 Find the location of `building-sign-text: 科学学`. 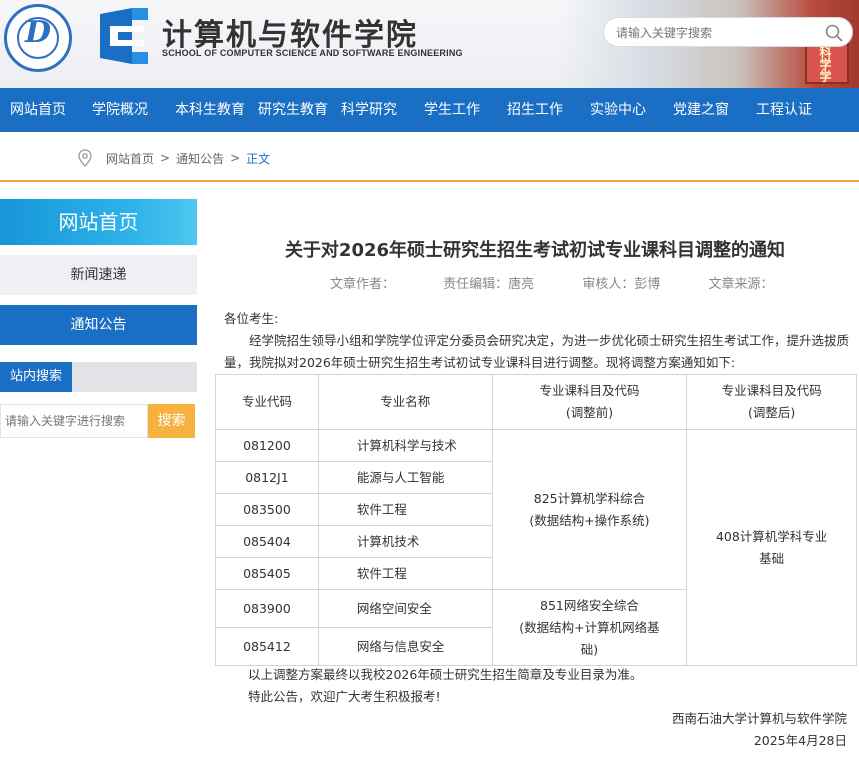

building-sign-text: 科学学 is located at coordinates (825, 64).